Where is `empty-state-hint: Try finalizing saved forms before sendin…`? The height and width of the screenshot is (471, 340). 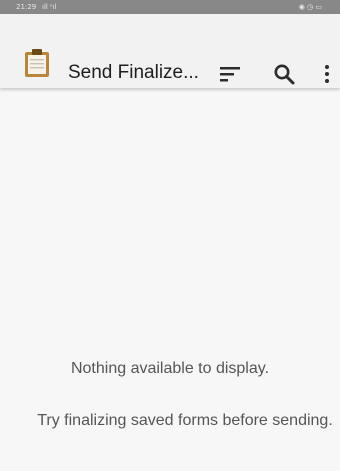
empty-state-hint: Try finalizing saved forms before sendin… is located at coordinates (185, 420).